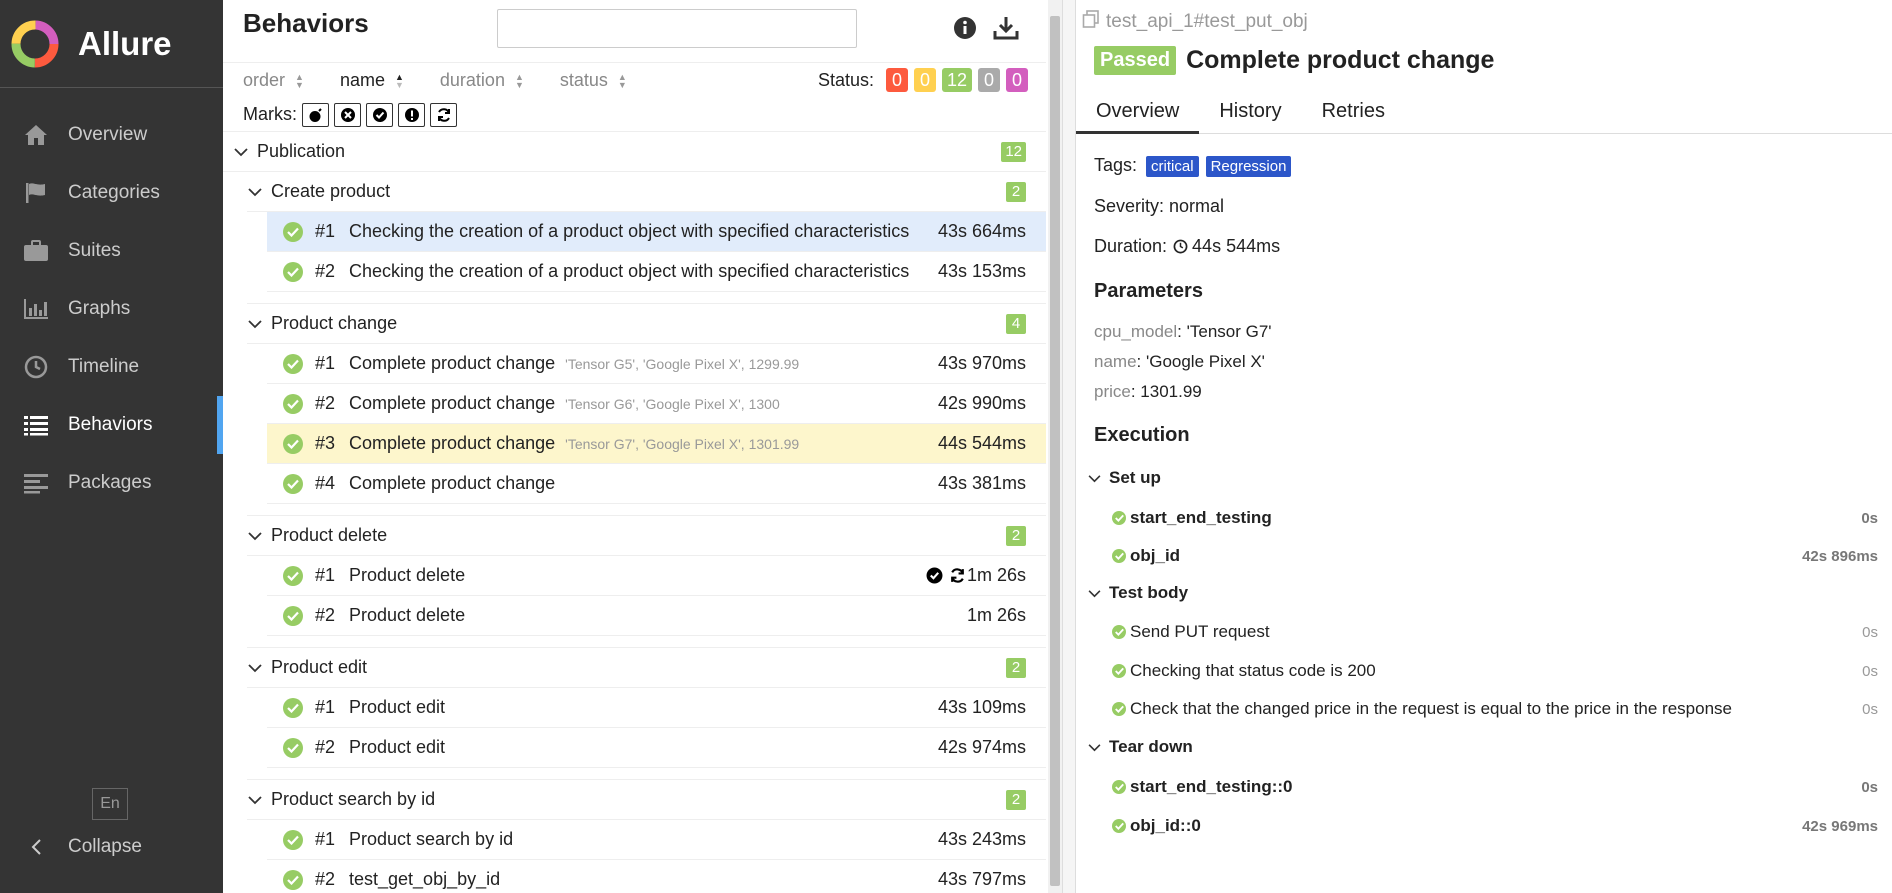 The width and height of the screenshot is (1892, 893). I want to click on sort-icon: ▲ ▼, so click(399, 80).